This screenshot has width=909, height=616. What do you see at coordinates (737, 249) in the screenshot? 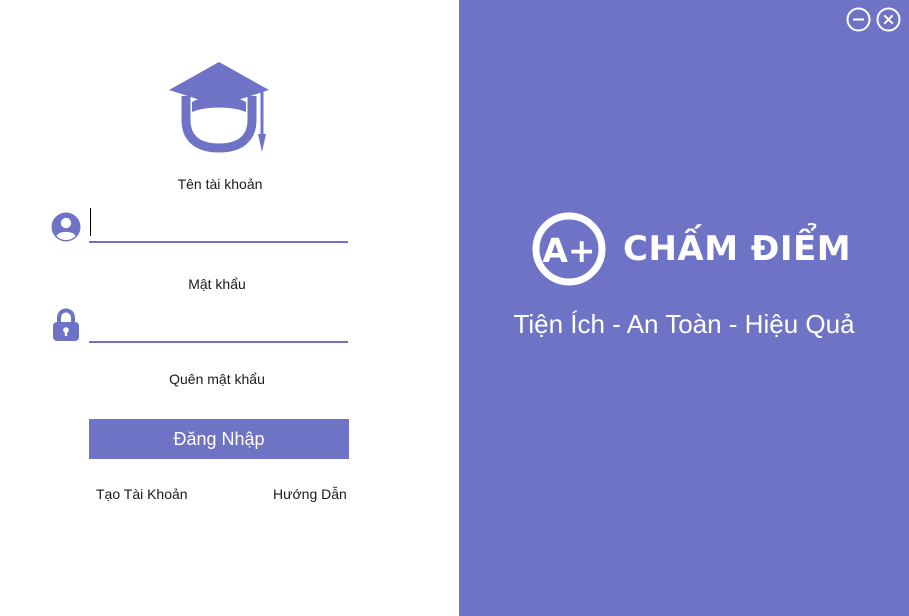
I see `brand-title: CHẤM ĐIỂM` at bounding box center [737, 249].